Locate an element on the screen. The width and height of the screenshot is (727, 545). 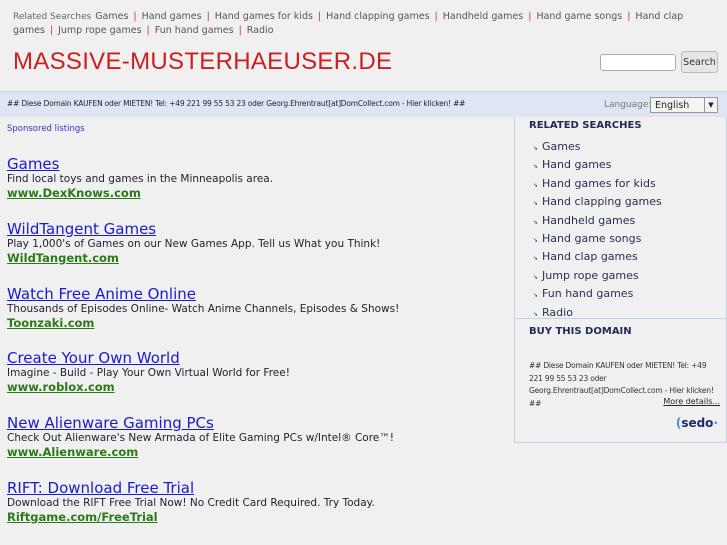
related-search-item: ➘ Jump rope games is located at coordinates (629, 277).